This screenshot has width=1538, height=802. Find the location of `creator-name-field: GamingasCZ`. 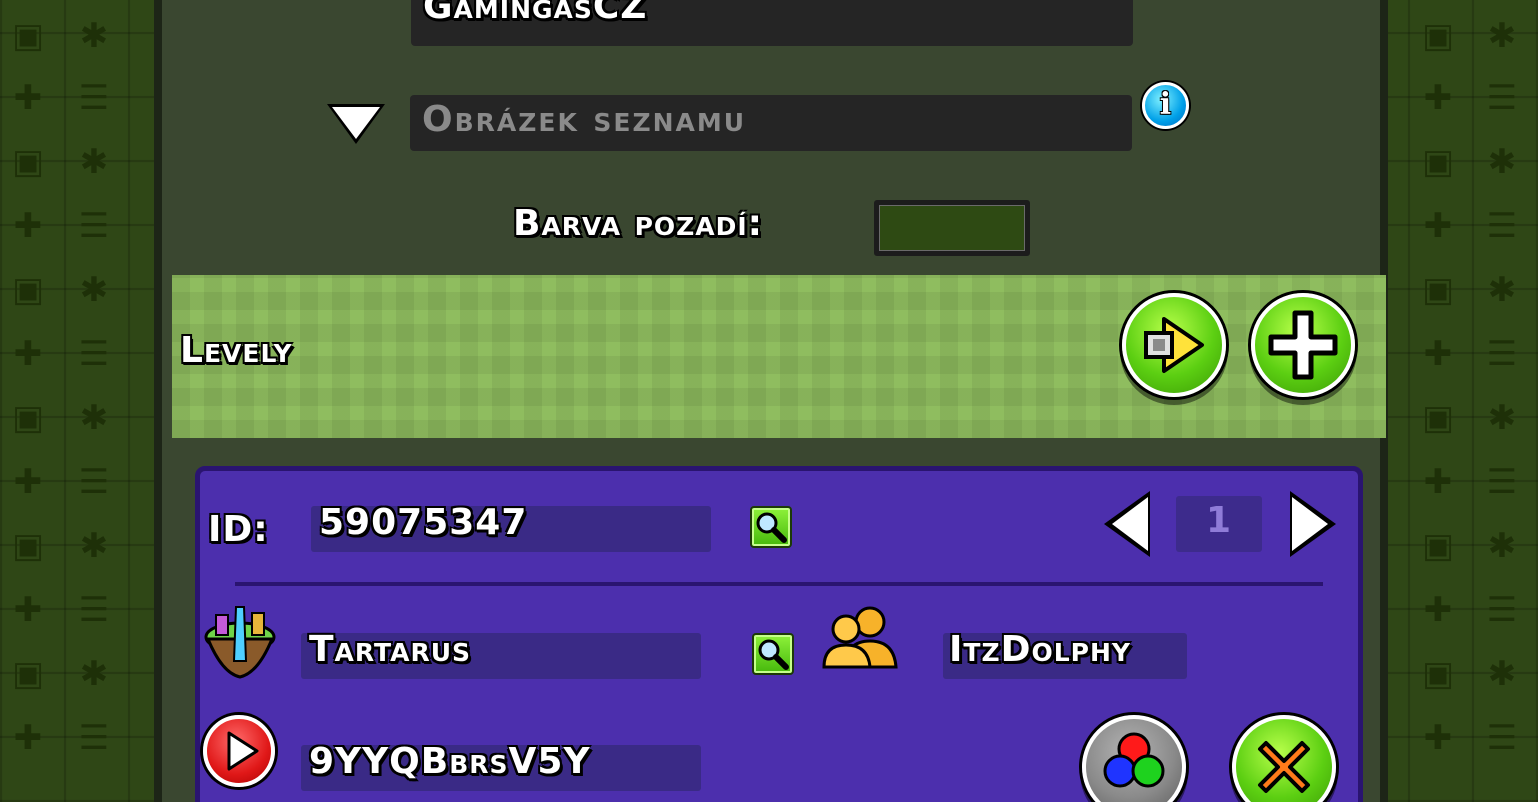

creator-name-field: GamingasCZ is located at coordinates (772, 23).